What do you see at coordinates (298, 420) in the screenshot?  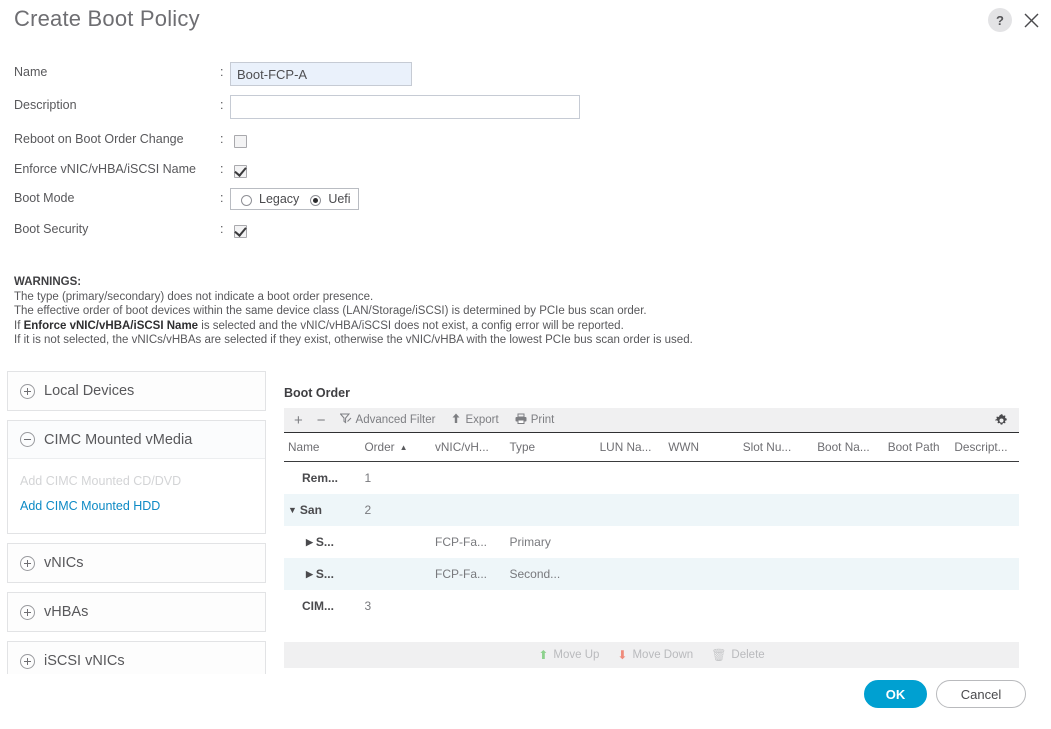 I see `add-row-button: +` at bounding box center [298, 420].